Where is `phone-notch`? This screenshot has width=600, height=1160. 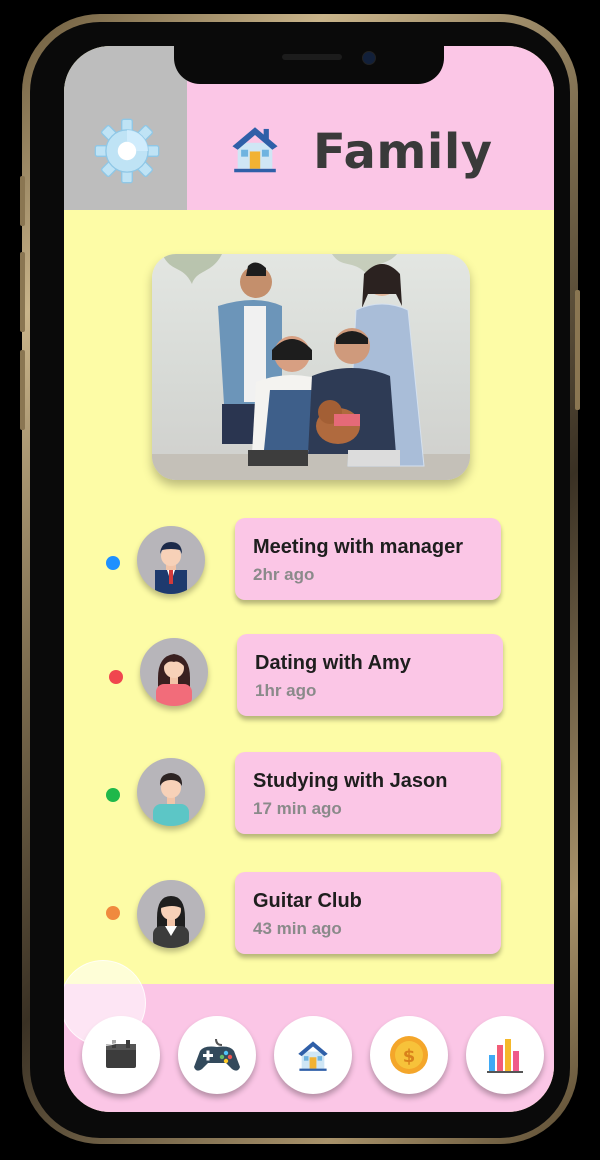
phone-notch is located at coordinates (309, 65).